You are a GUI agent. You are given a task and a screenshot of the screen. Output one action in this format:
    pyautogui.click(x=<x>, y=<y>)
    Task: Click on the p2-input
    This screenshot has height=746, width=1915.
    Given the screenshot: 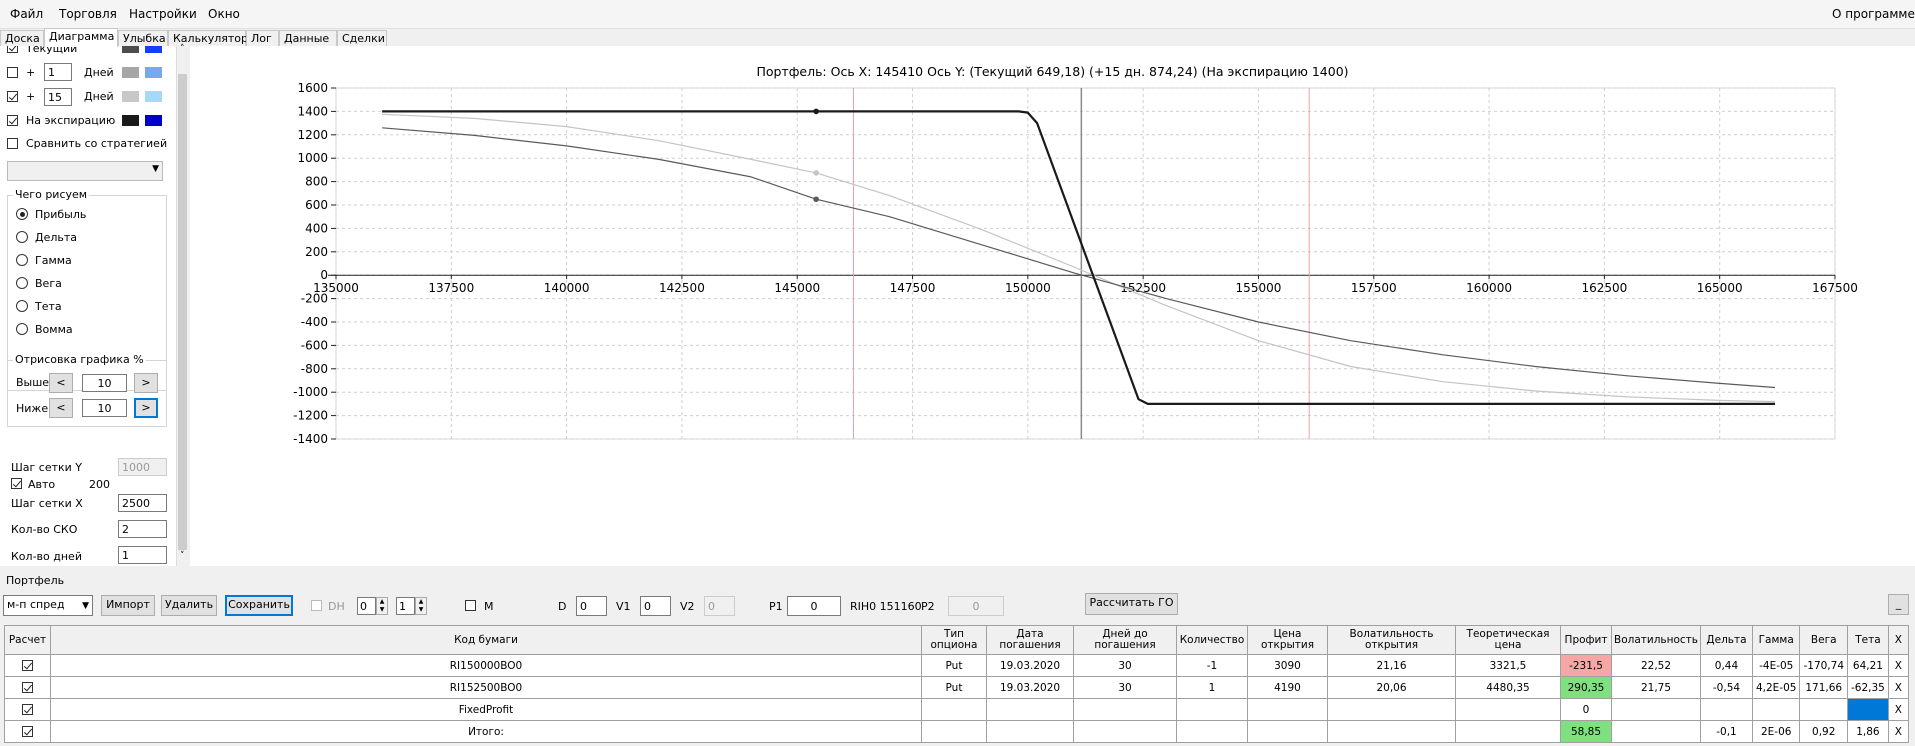 What is the action you would take?
    pyautogui.click(x=976, y=606)
    